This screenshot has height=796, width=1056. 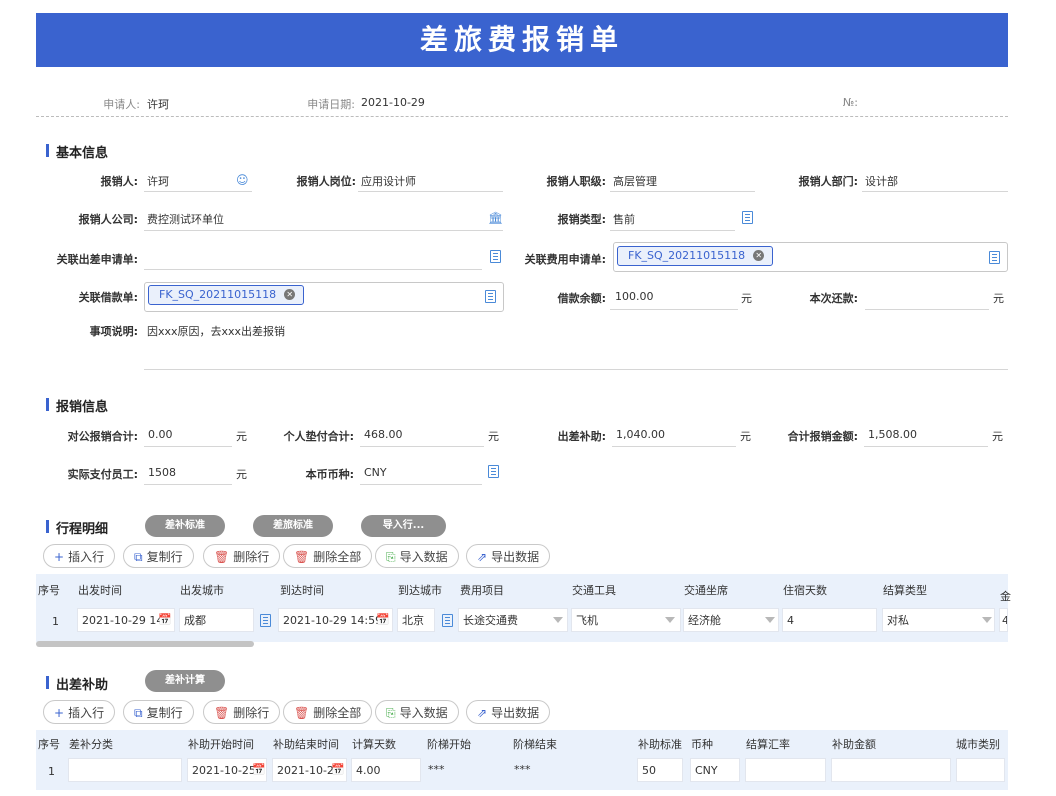 I want to click on company-field, so click(x=323, y=230).